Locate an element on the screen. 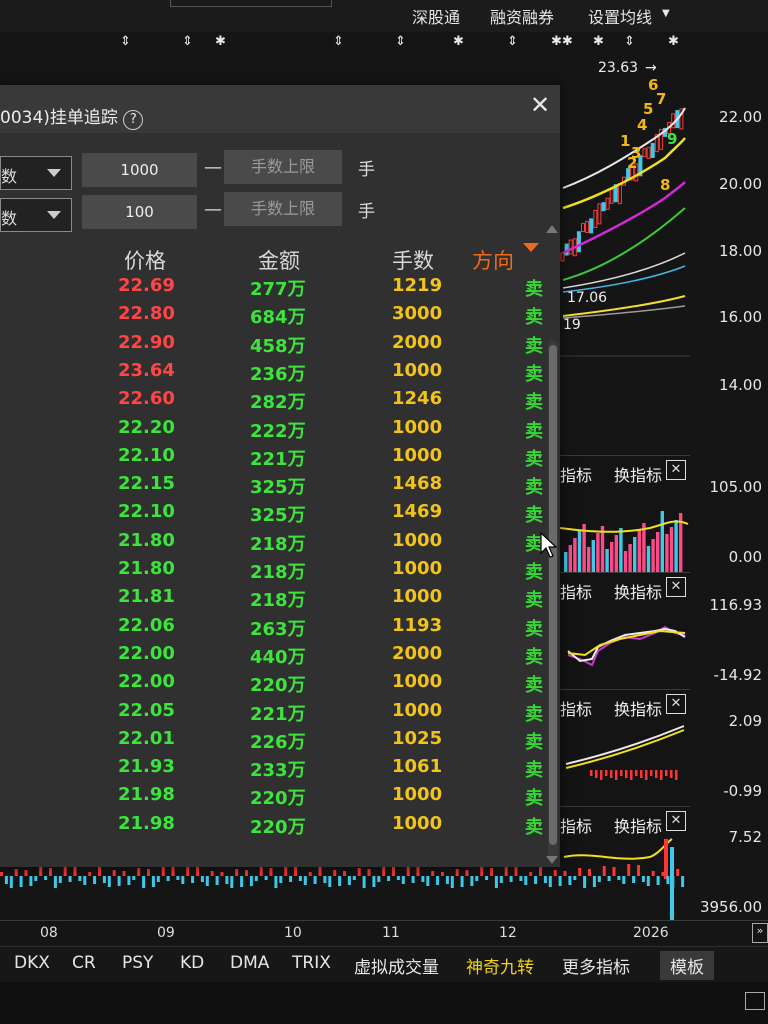 This screenshot has width=768, height=1024. order-row: 22.00 440万 2000 卖 is located at coordinates (280, 657).